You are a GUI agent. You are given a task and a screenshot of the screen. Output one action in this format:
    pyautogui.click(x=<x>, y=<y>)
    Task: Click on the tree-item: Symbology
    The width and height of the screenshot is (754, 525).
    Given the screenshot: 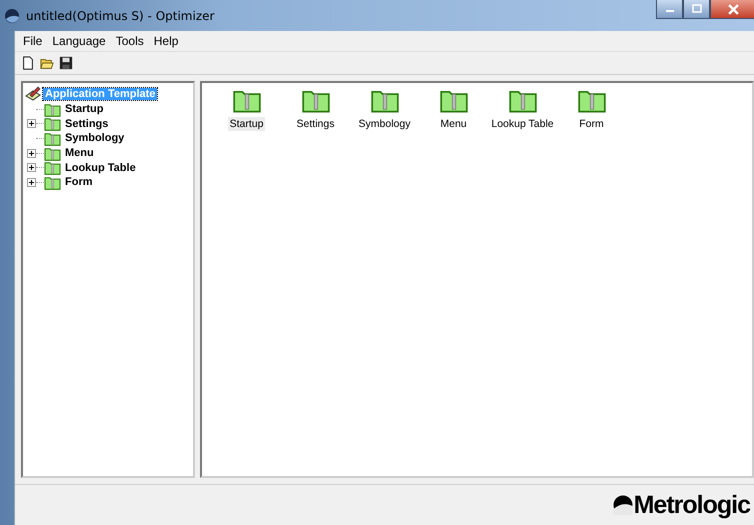 What is the action you would take?
    pyautogui.click(x=94, y=138)
    